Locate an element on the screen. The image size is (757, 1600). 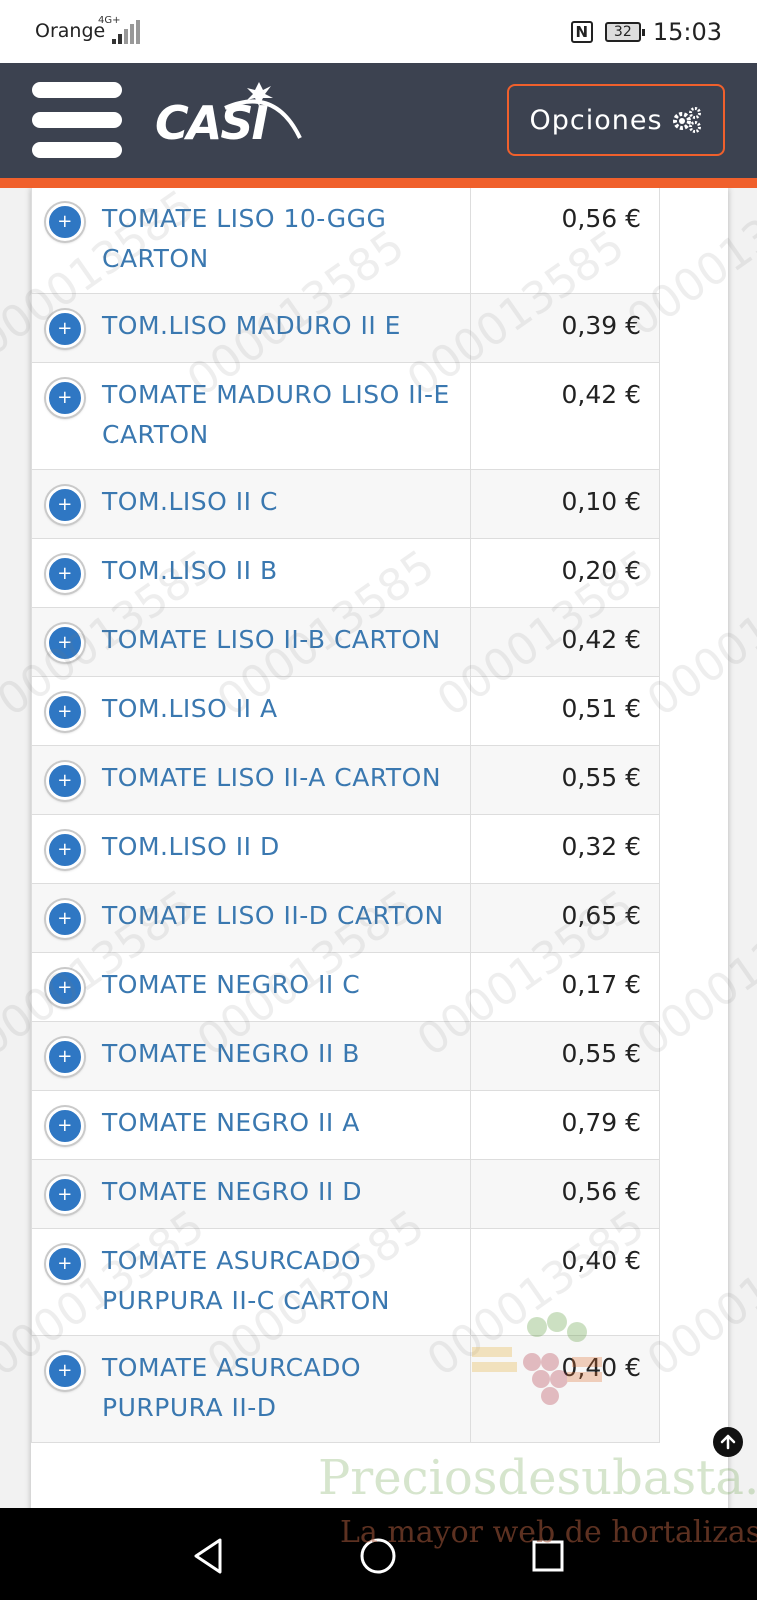
product-name: TOMATE NEGRO II A is located at coordinates (231, 1123).